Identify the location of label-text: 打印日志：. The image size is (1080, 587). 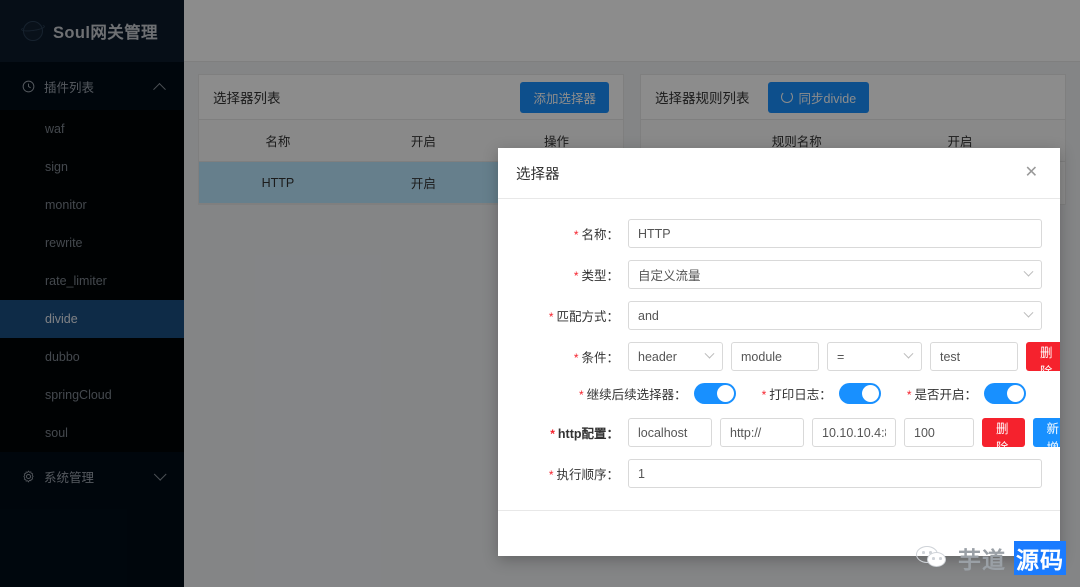
(800, 395).